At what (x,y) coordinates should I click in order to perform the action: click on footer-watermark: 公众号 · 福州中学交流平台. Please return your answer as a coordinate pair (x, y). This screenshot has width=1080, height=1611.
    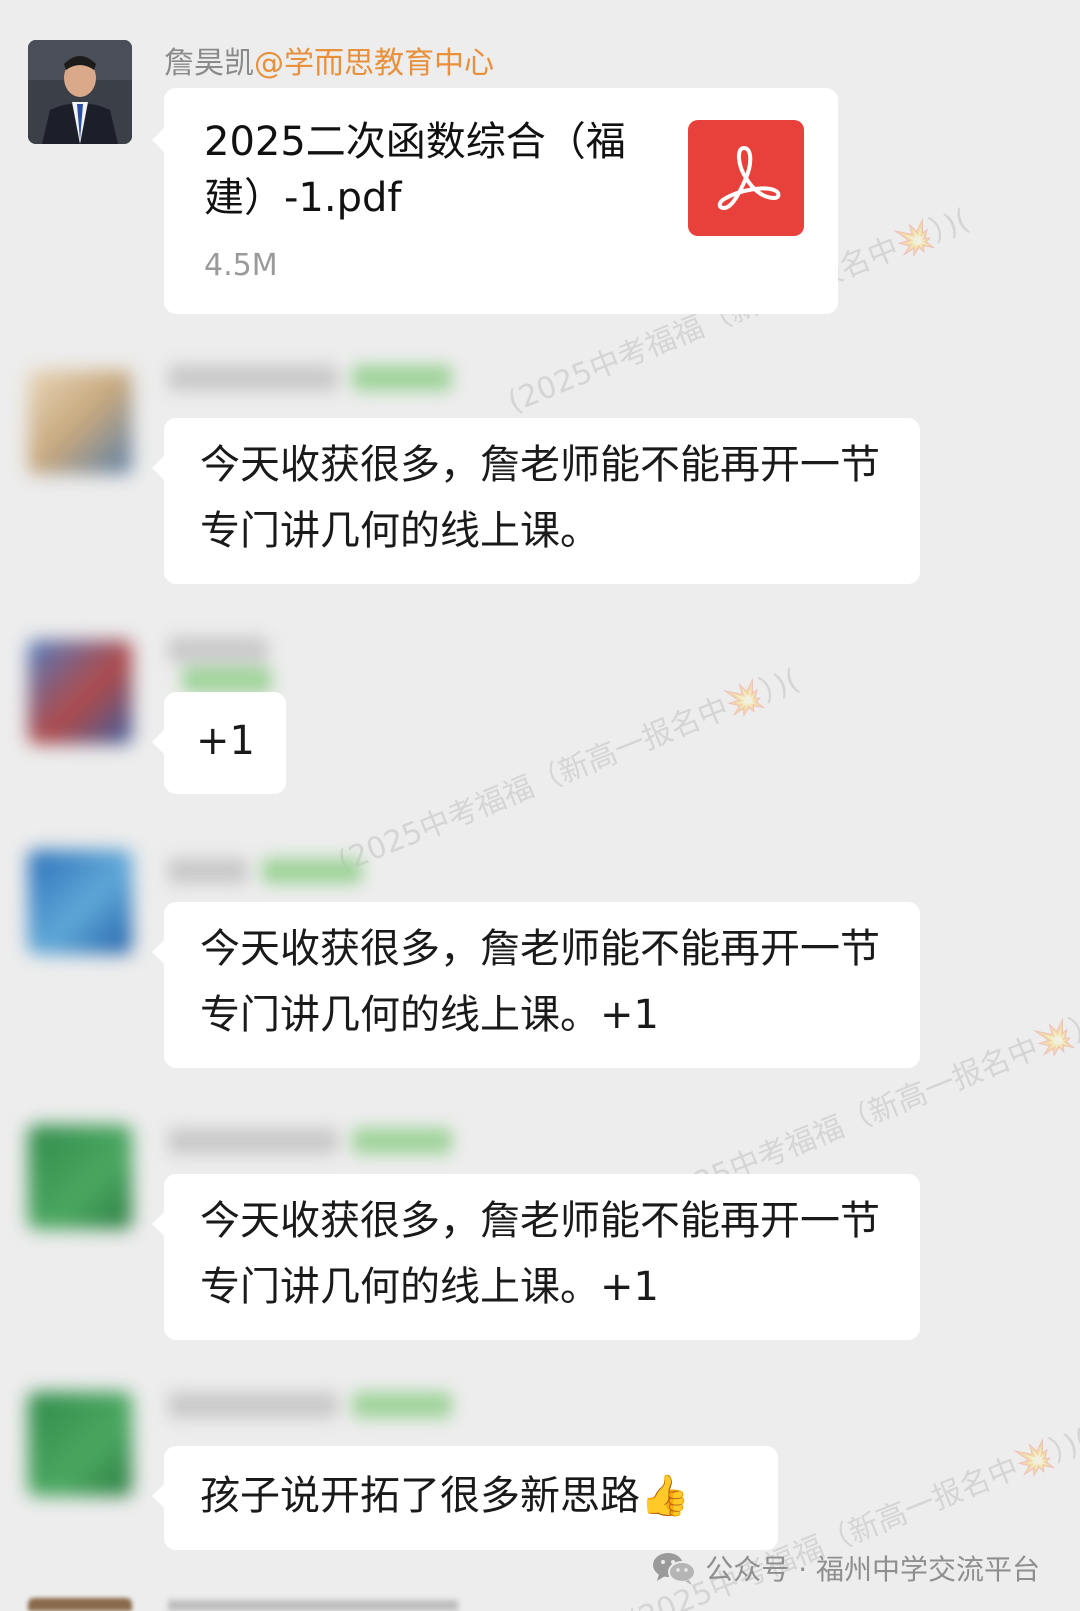
    Looking at the image, I should click on (845, 1568).